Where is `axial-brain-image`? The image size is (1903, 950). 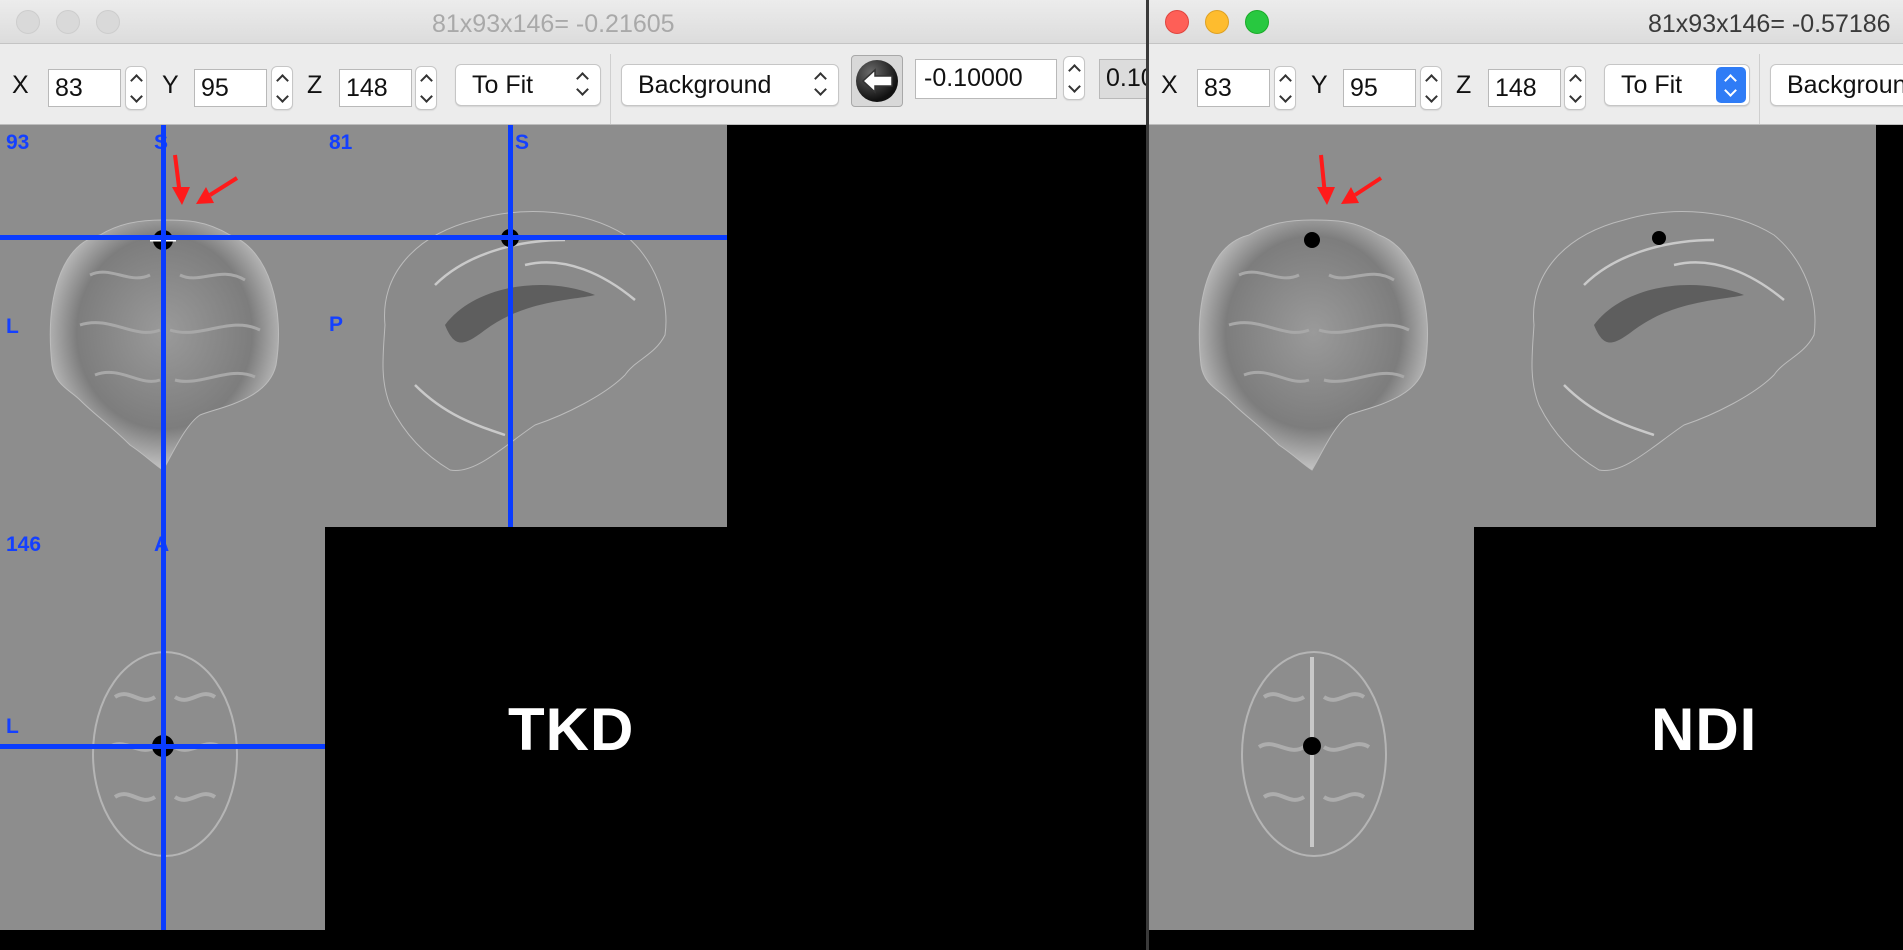 axial-brain-image is located at coordinates (1314, 754).